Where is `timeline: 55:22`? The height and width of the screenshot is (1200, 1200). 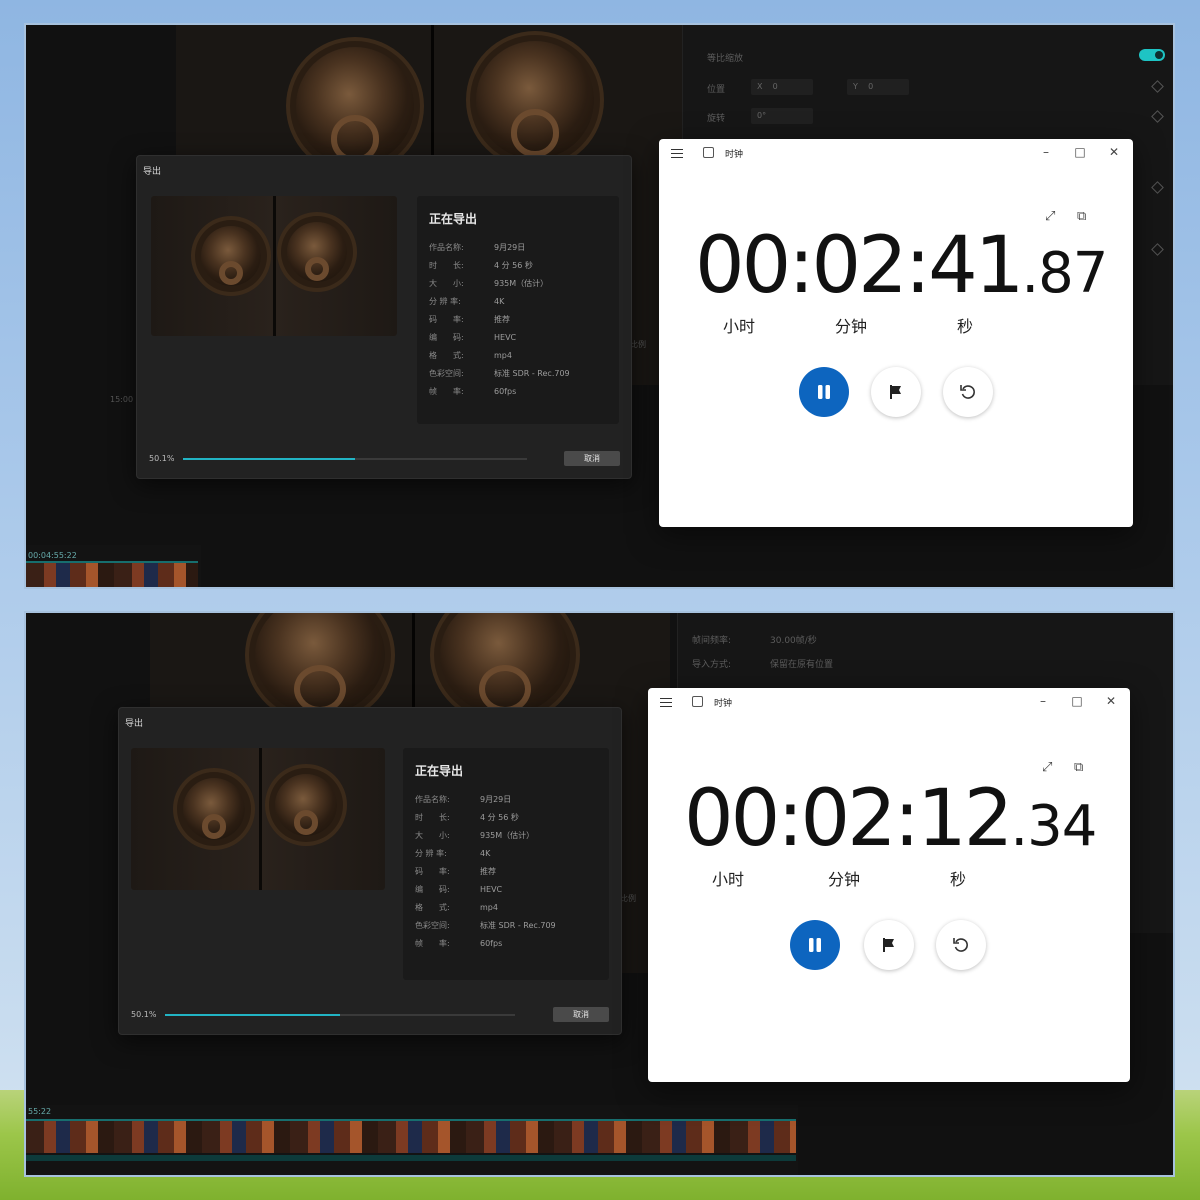
timeline: 55:22 is located at coordinates (412, 1140).